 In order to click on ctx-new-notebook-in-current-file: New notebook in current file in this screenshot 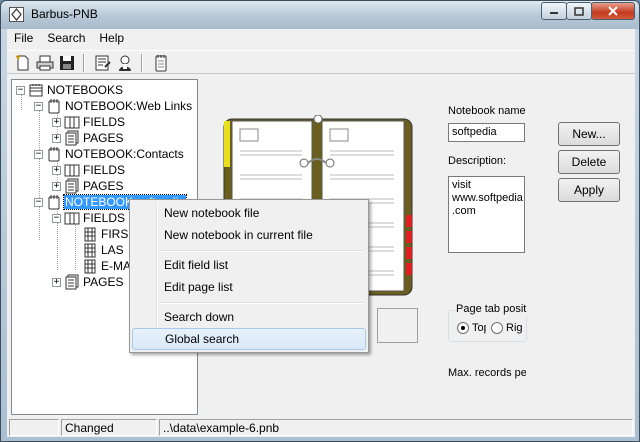, I will do `click(249, 235)`.